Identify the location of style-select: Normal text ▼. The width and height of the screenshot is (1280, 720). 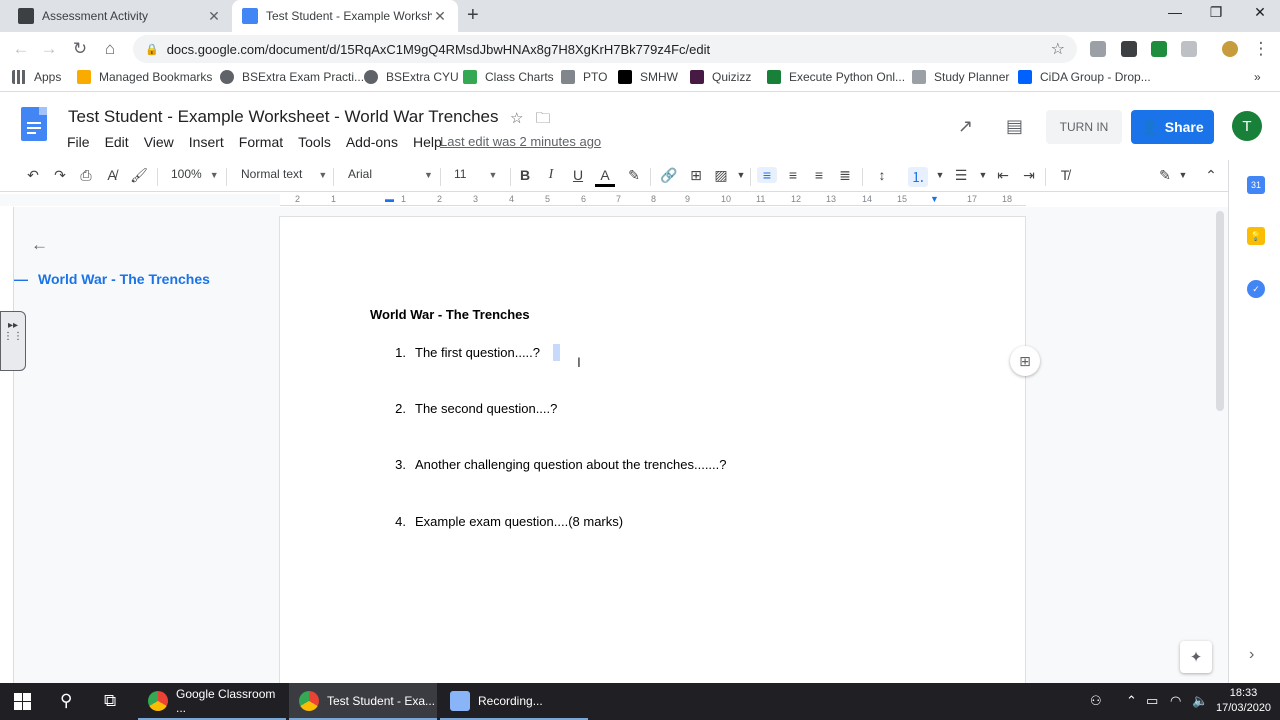
(284, 174).